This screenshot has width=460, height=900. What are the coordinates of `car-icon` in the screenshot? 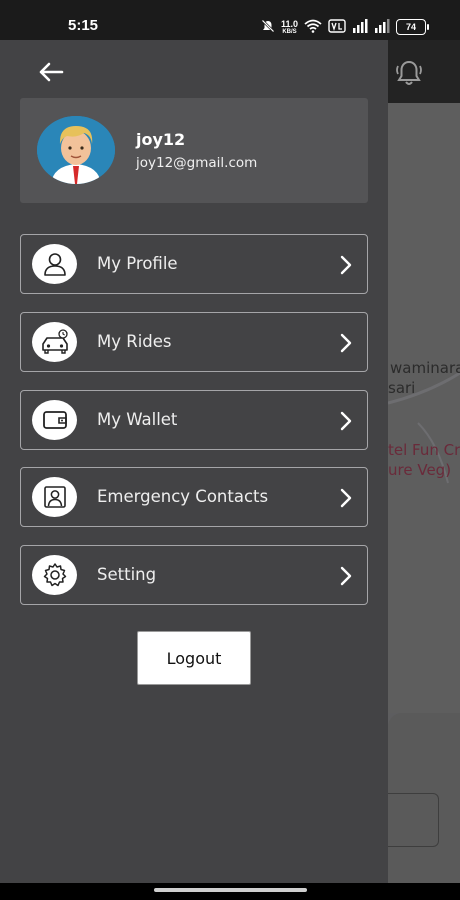 It's located at (54, 342).